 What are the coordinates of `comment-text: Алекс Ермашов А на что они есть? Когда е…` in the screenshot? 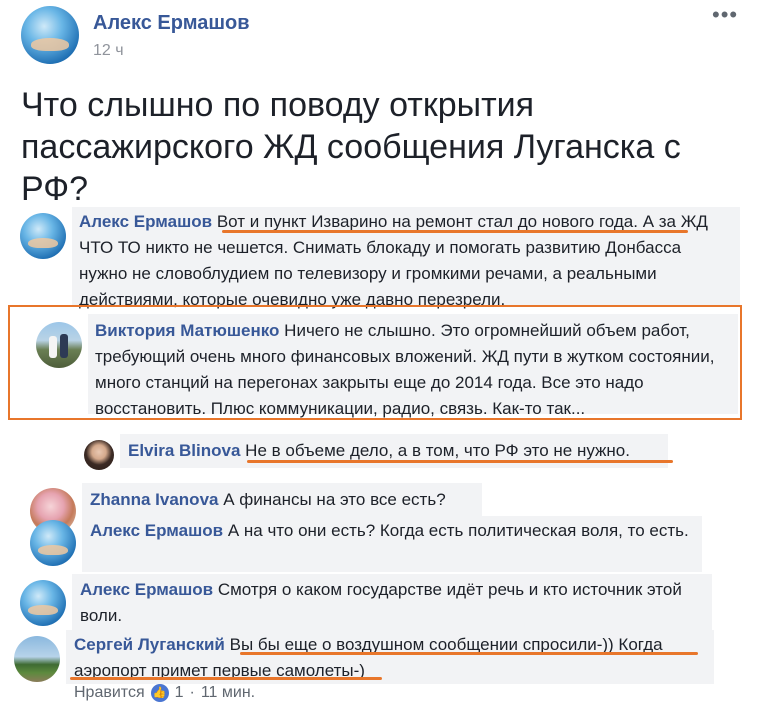 It's located at (390, 531).